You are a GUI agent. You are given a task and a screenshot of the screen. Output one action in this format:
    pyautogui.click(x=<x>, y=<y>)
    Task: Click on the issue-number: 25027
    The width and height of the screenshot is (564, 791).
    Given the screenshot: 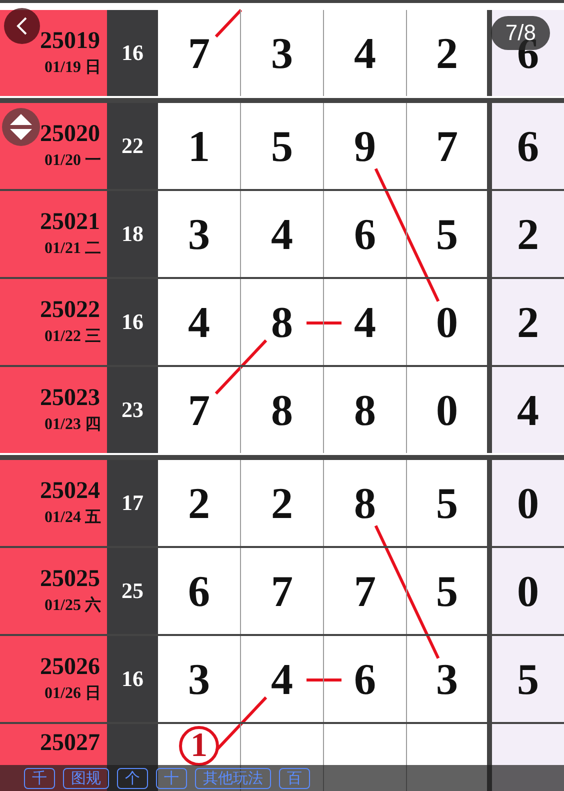 What is the action you would take?
    pyautogui.click(x=70, y=743)
    